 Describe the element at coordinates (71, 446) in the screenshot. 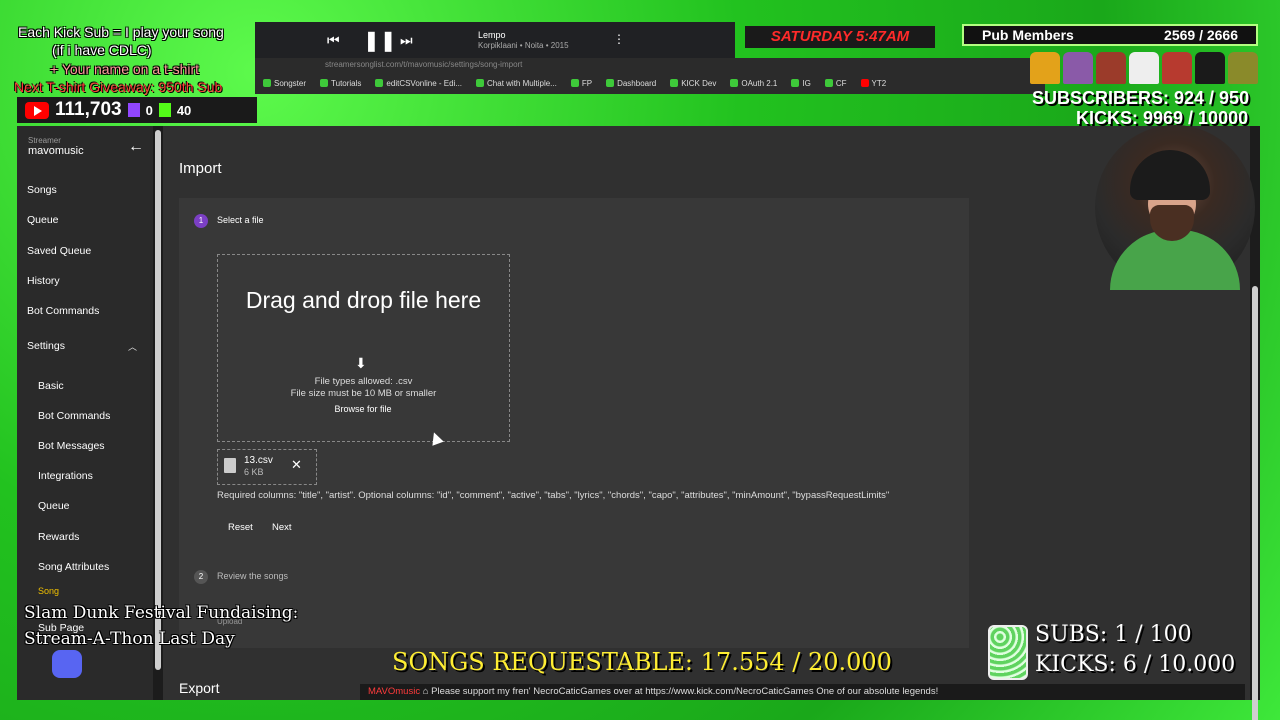

I see `settings-item-bot-messages: Bot Messages` at that location.